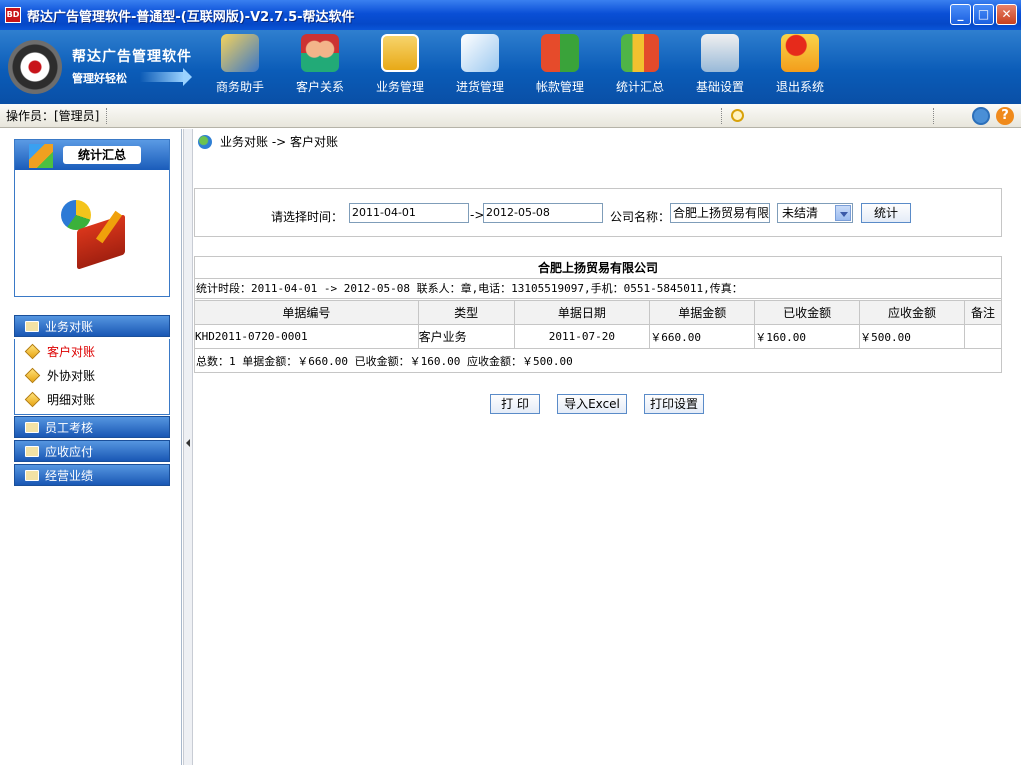 The image size is (1021, 765). Describe the element at coordinates (912, 336) in the screenshot. I see `cell-receivable: ￥500.00` at that location.